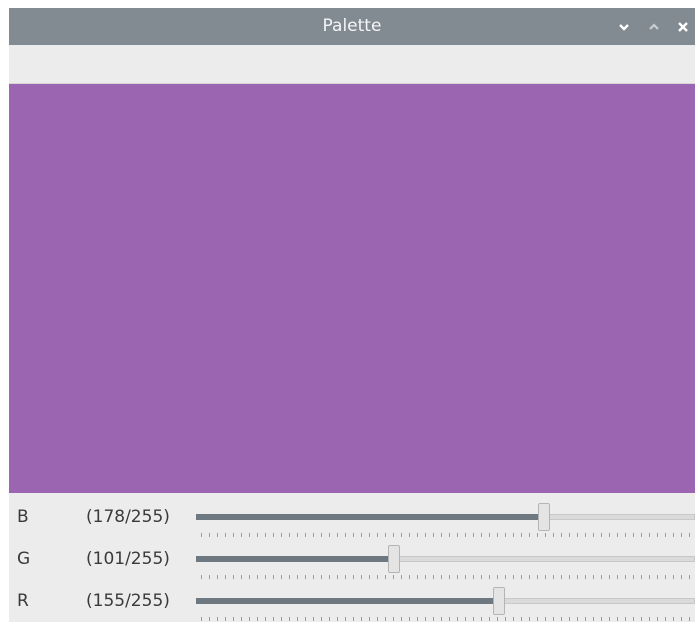  What do you see at coordinates (23, 601) in the screenshot?
I see `channel-label: R` at bounding box center [23, 601].